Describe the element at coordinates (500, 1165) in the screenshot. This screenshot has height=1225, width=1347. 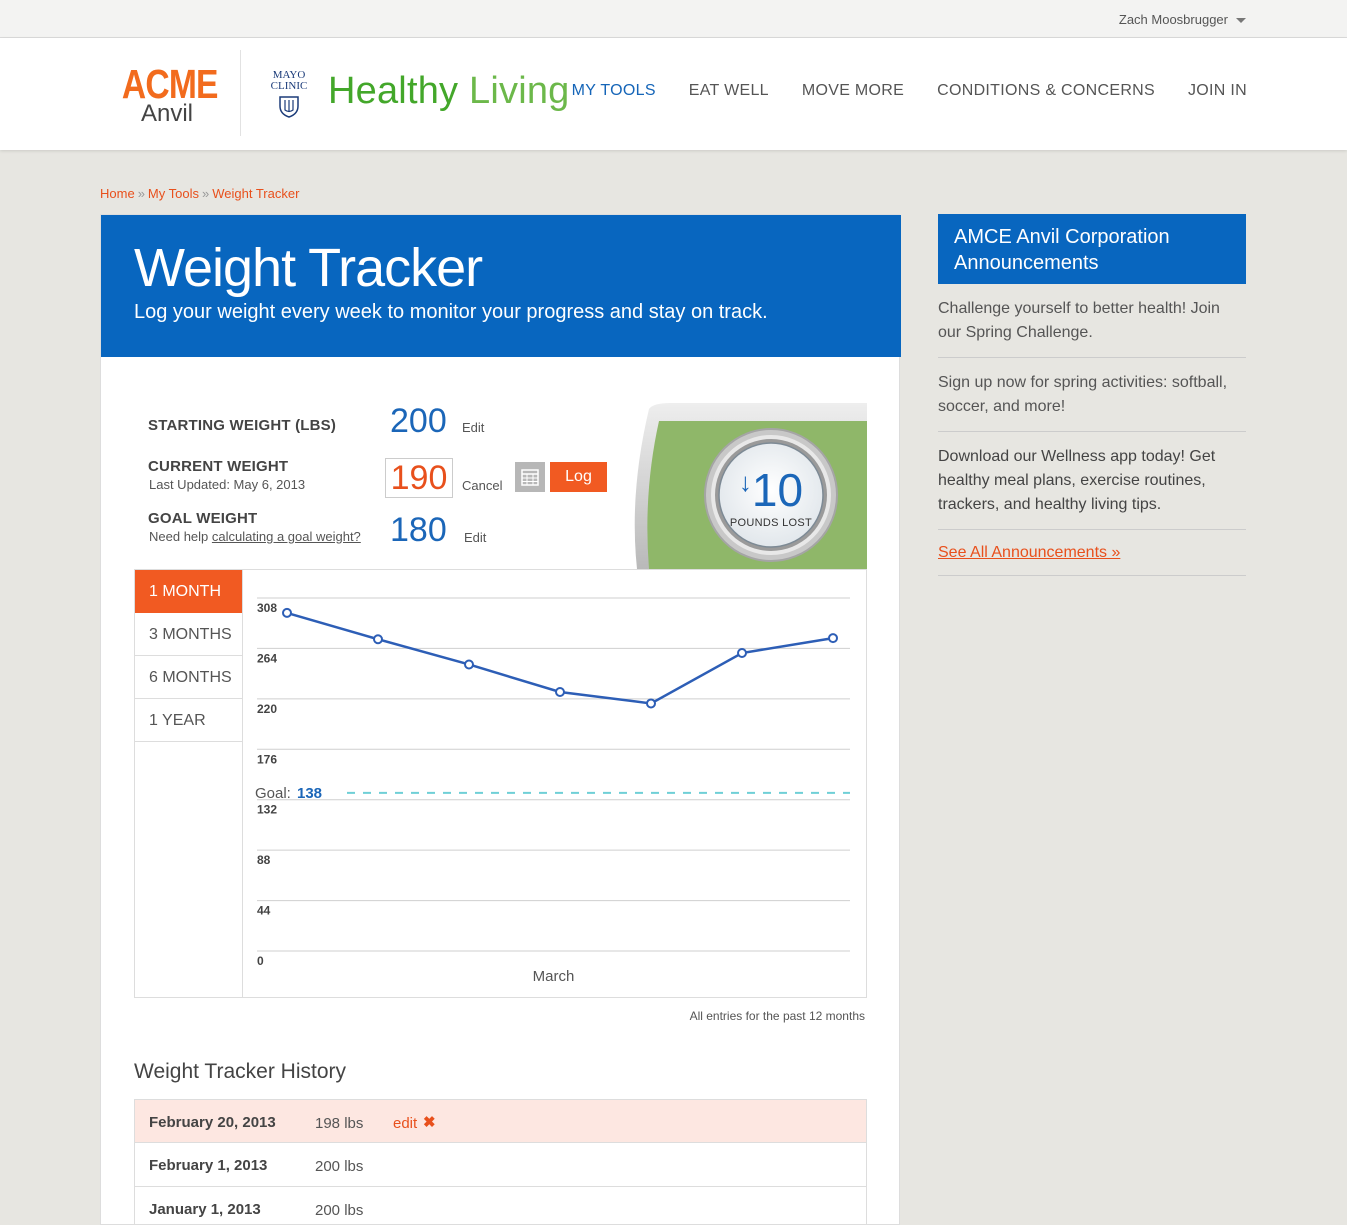
I see `history-row: February 1, 2013 200 lbs` at that location.